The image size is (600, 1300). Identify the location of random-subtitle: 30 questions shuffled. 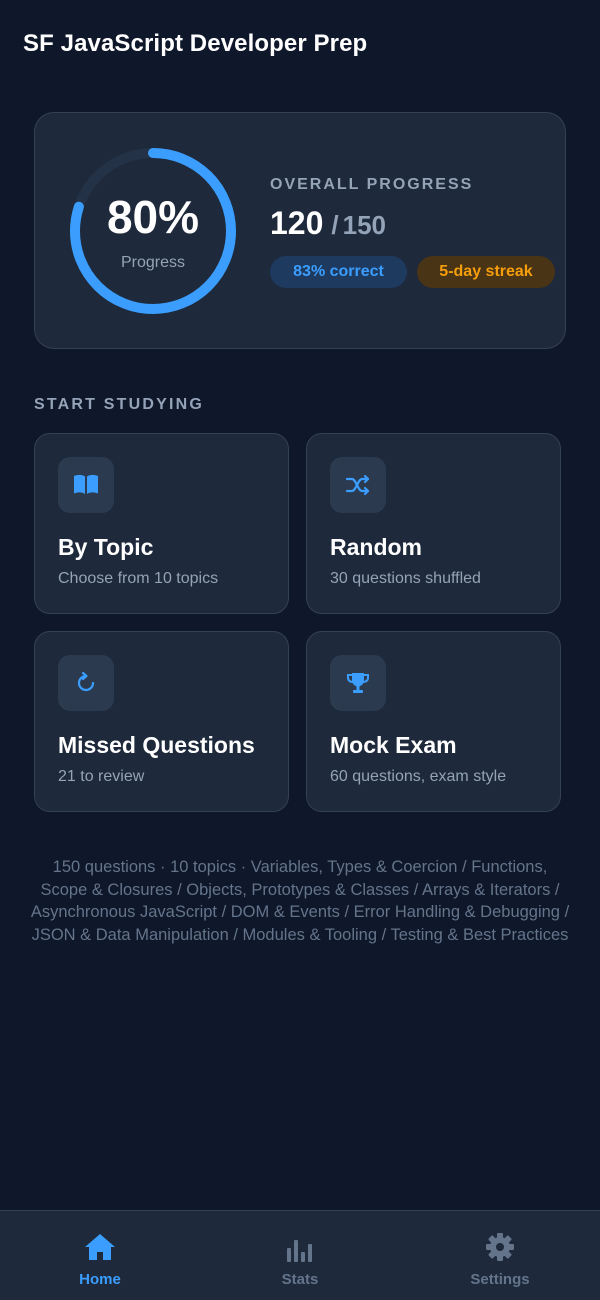
(405, 578).